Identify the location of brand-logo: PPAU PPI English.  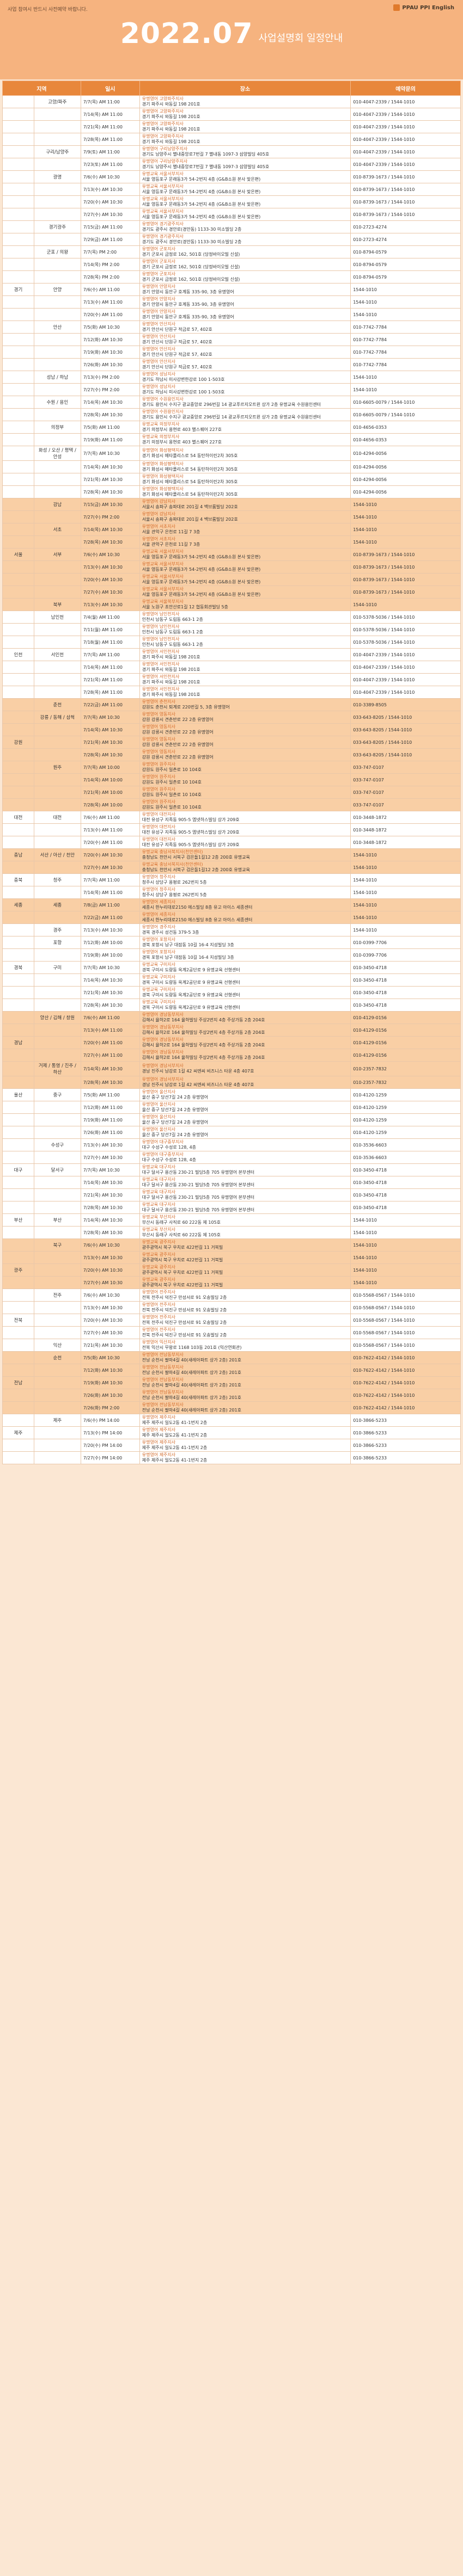
(423, 7).